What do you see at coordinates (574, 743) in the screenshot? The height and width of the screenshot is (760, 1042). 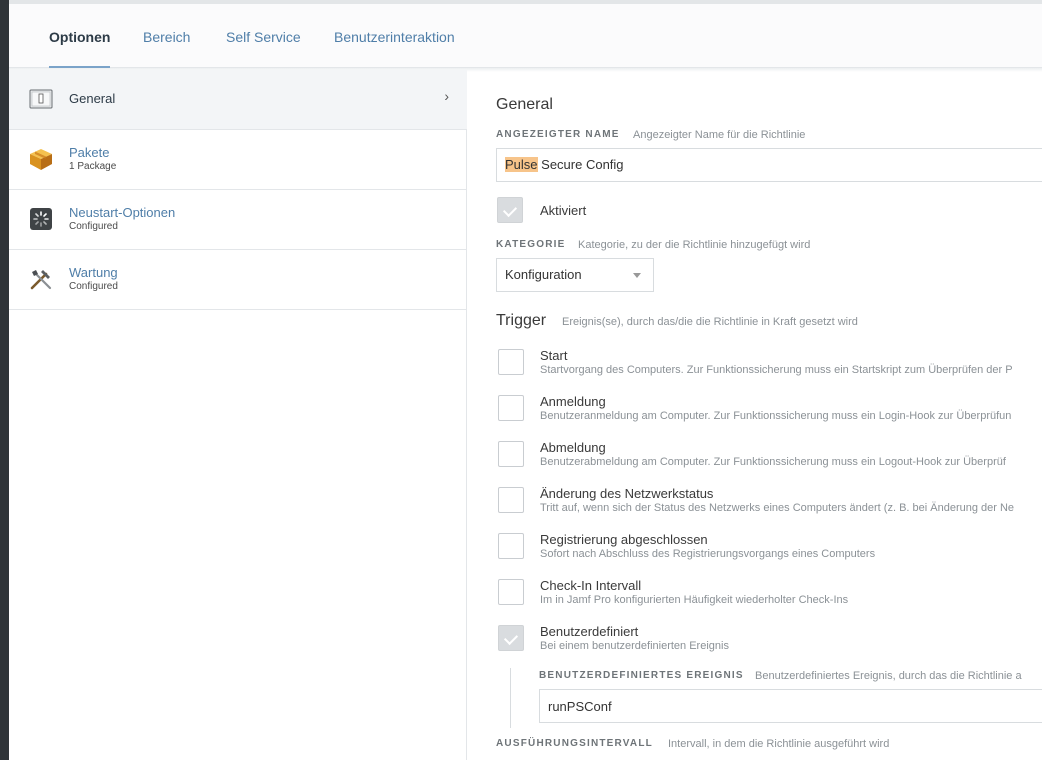 I see `frequency-label: AUSFÜHRUNGSINTERVALL` at bounding box center [574, 743].